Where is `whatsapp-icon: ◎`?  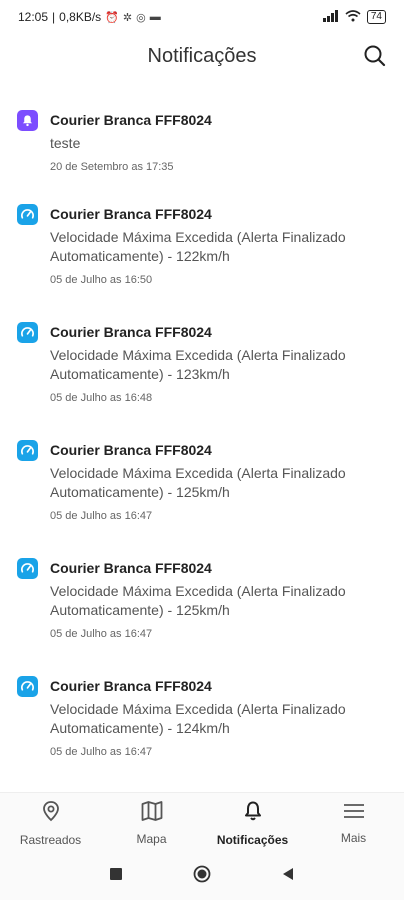
whatsapp-icon: ◎ is located at coordinates (141, 17).